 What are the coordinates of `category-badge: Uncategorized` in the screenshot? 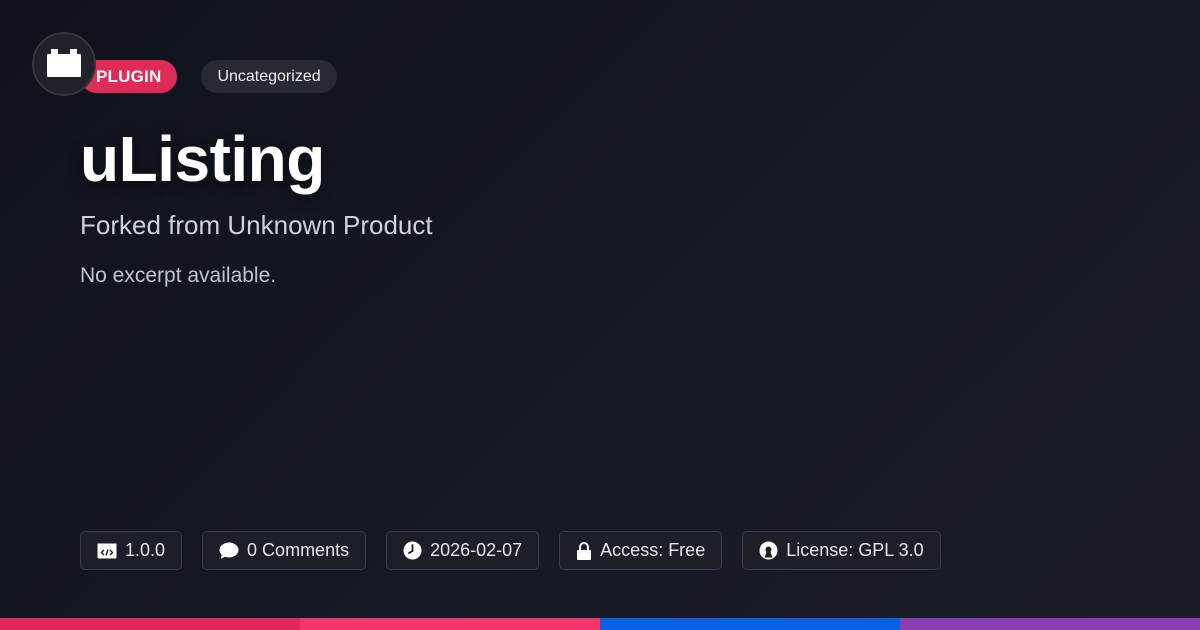 It's located at (269, 76).